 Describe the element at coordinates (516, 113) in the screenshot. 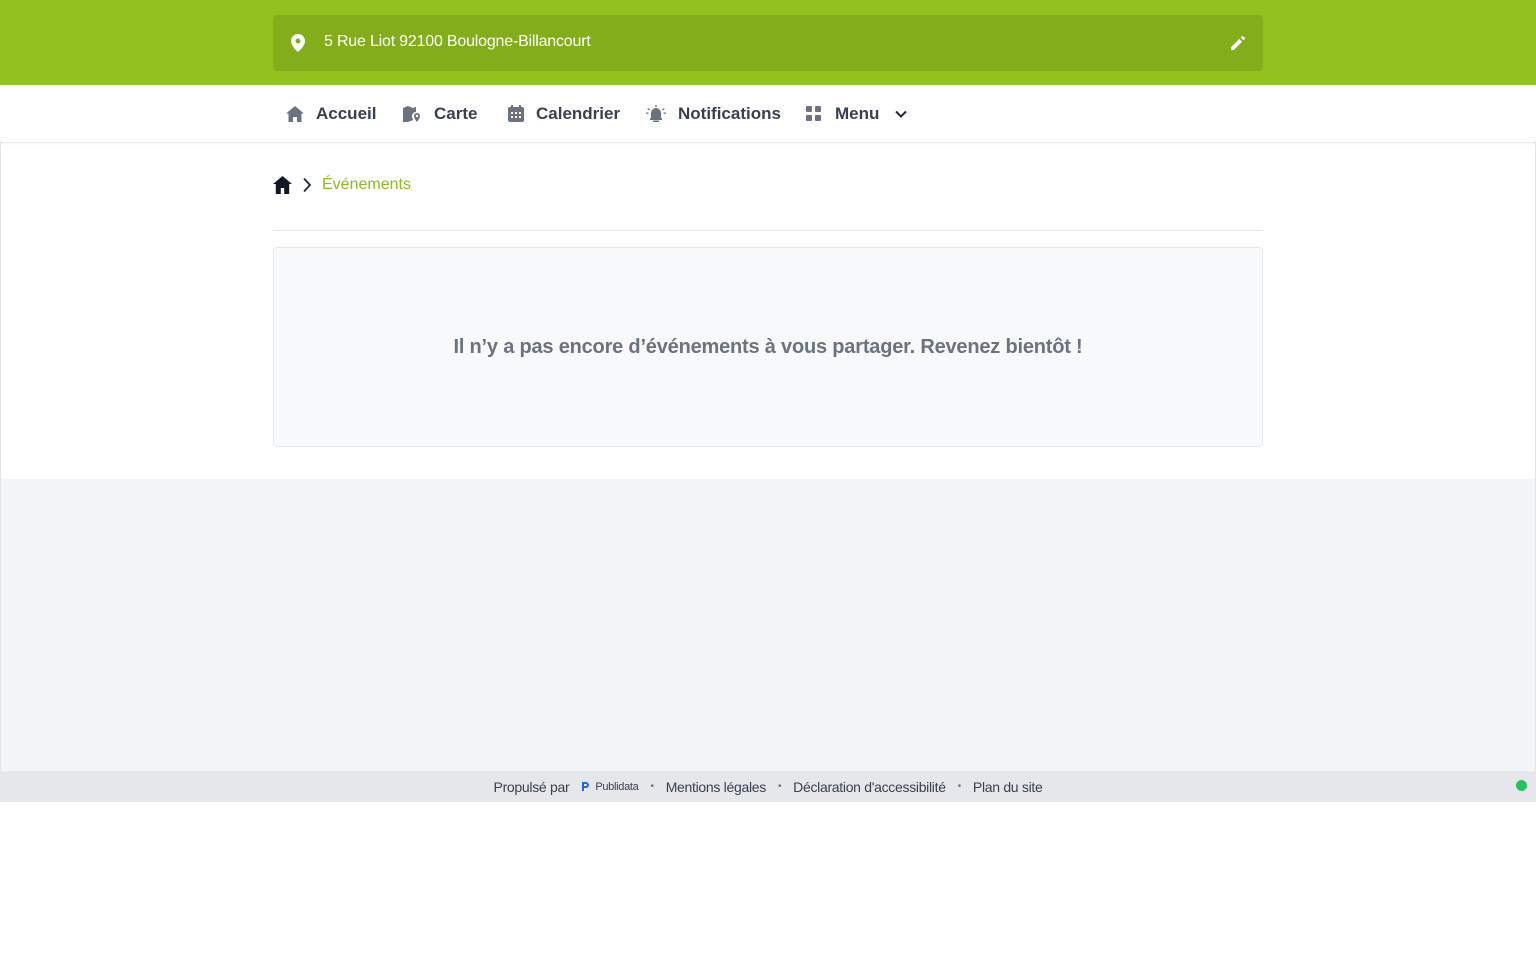

I see `calendar-icon` at that location.